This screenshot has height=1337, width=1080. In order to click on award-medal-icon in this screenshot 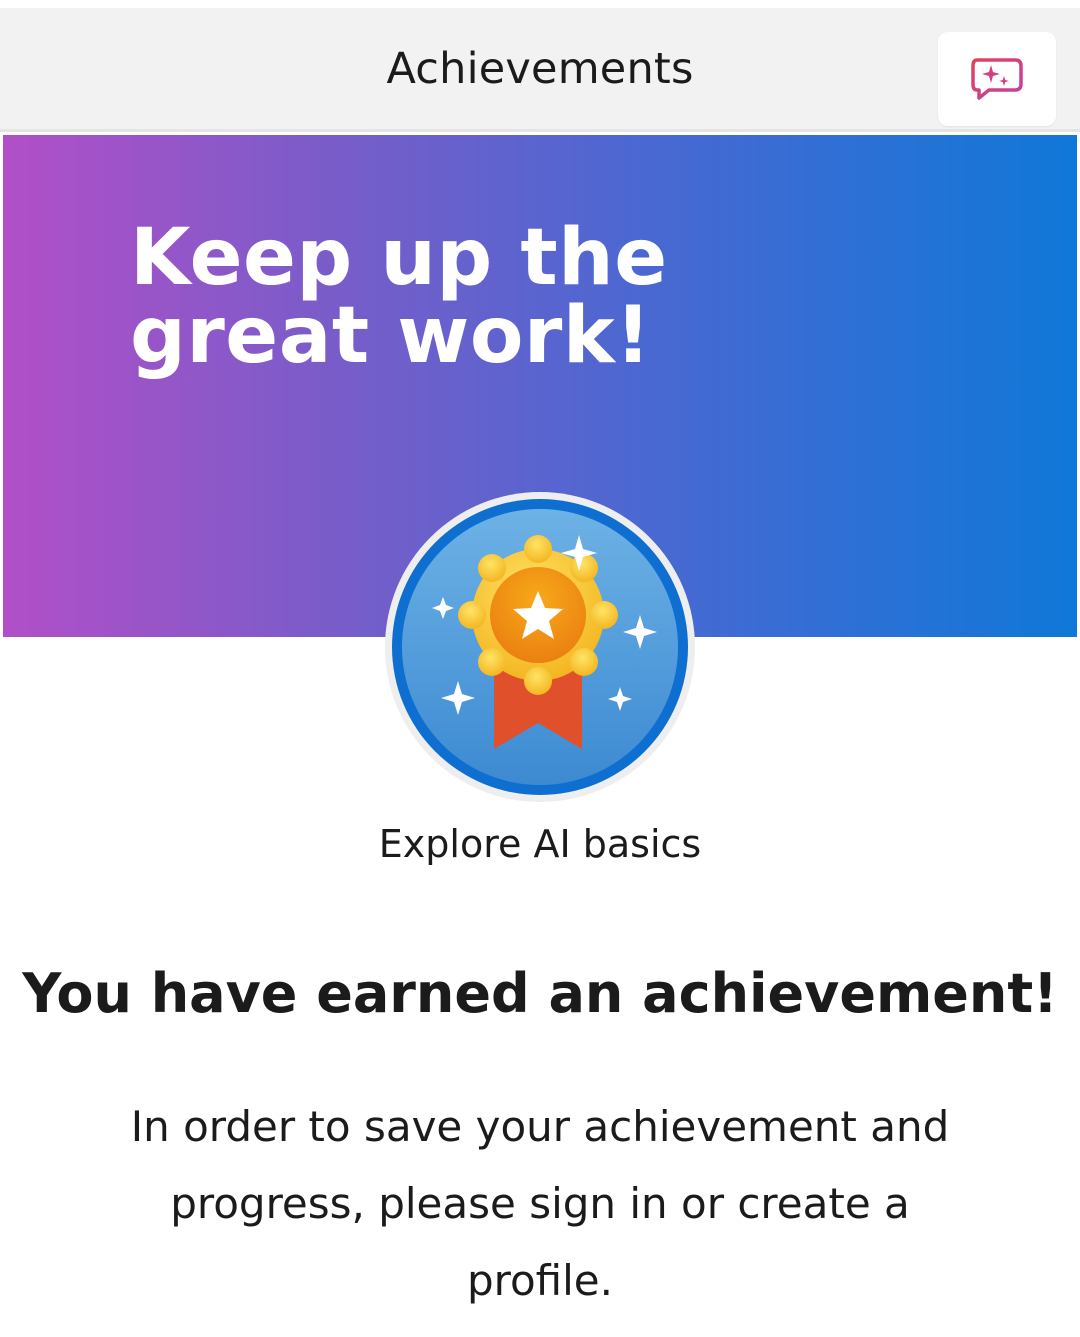, I will do `click(540, 647)`.